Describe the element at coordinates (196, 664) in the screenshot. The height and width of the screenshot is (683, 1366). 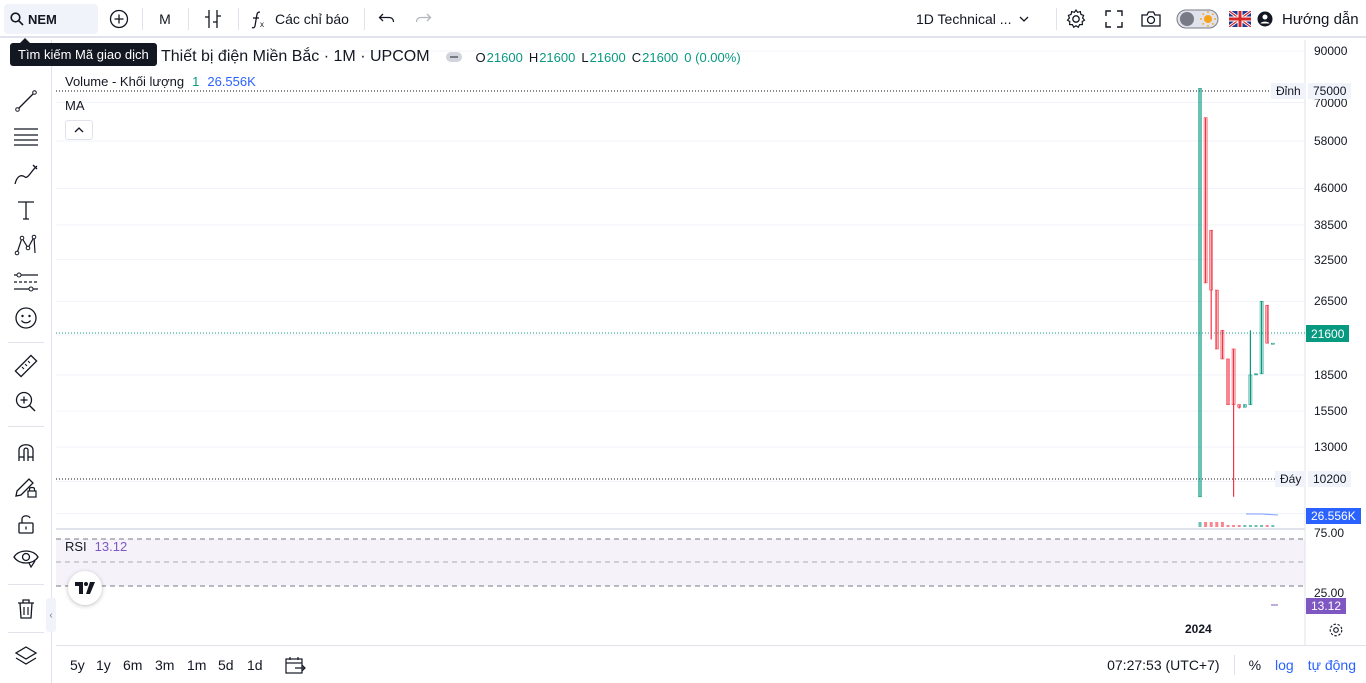
I see `range-button-1m: 1m` at that location.